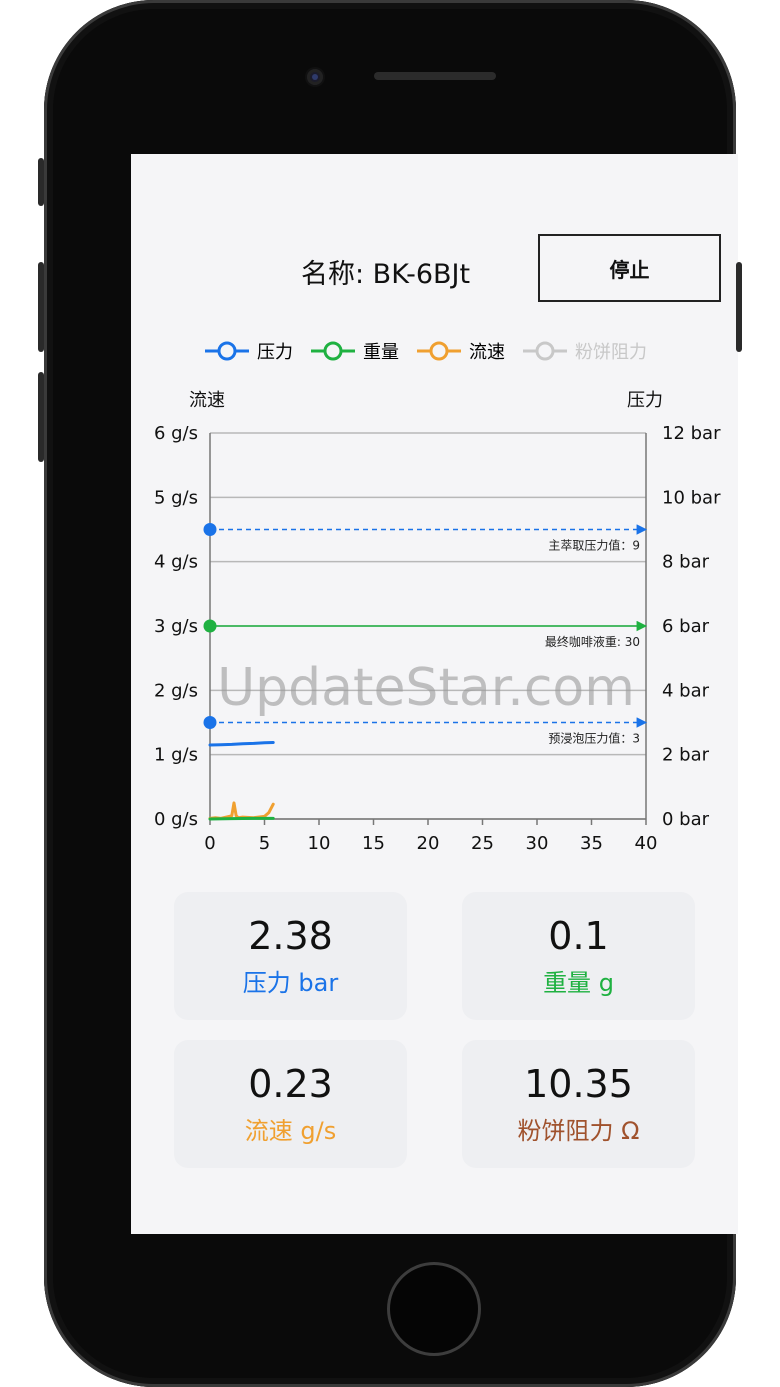  I want to click on stat-value: 10.35, so click(578, 1084).